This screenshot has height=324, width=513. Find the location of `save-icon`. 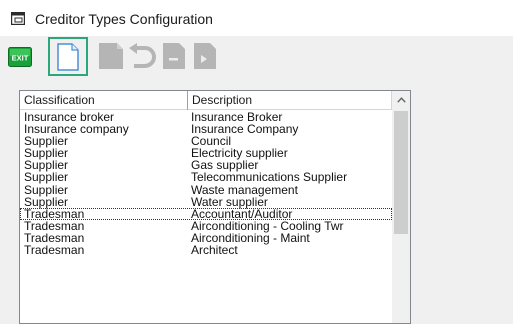

save-icon is located at coordinates (111, 56).